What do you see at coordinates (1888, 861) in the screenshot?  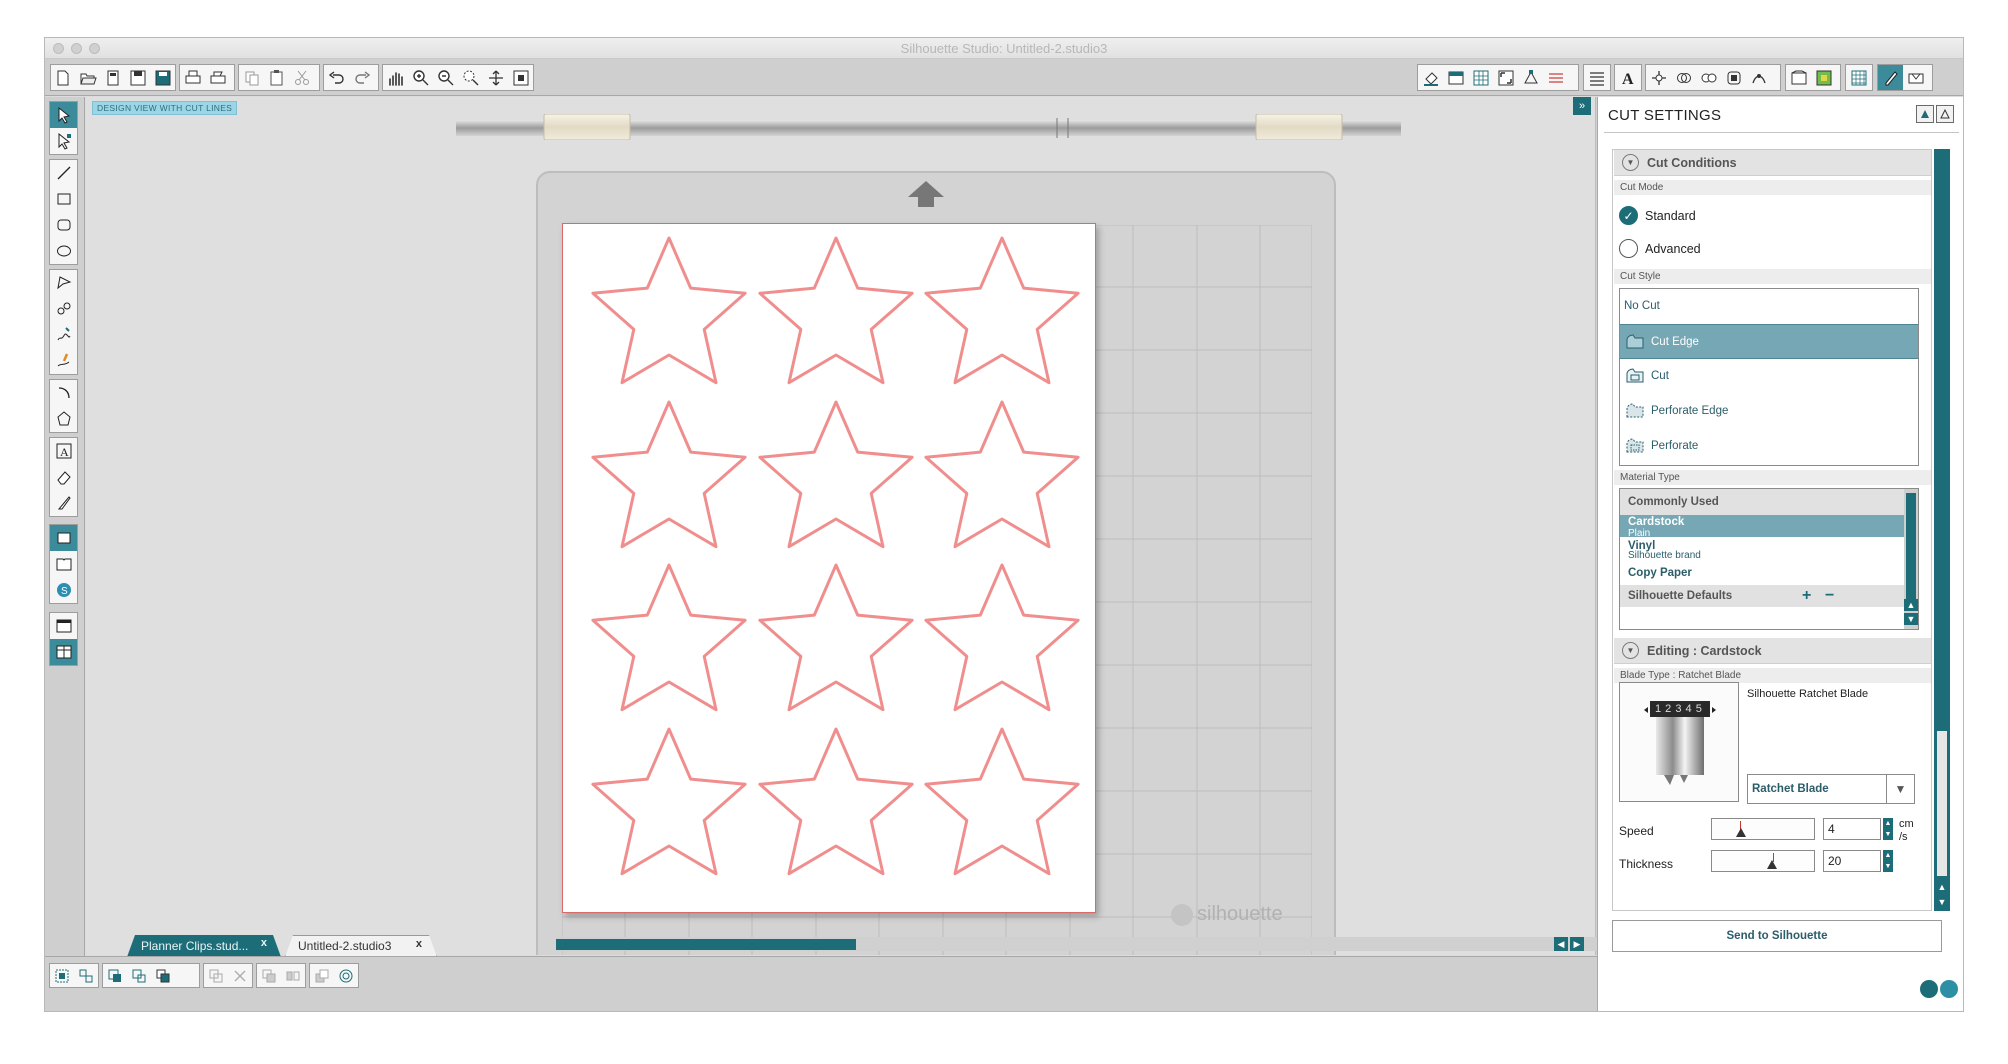 I see `thickness-stepper: ▲ ▼` at bounding box center [1888, 861].